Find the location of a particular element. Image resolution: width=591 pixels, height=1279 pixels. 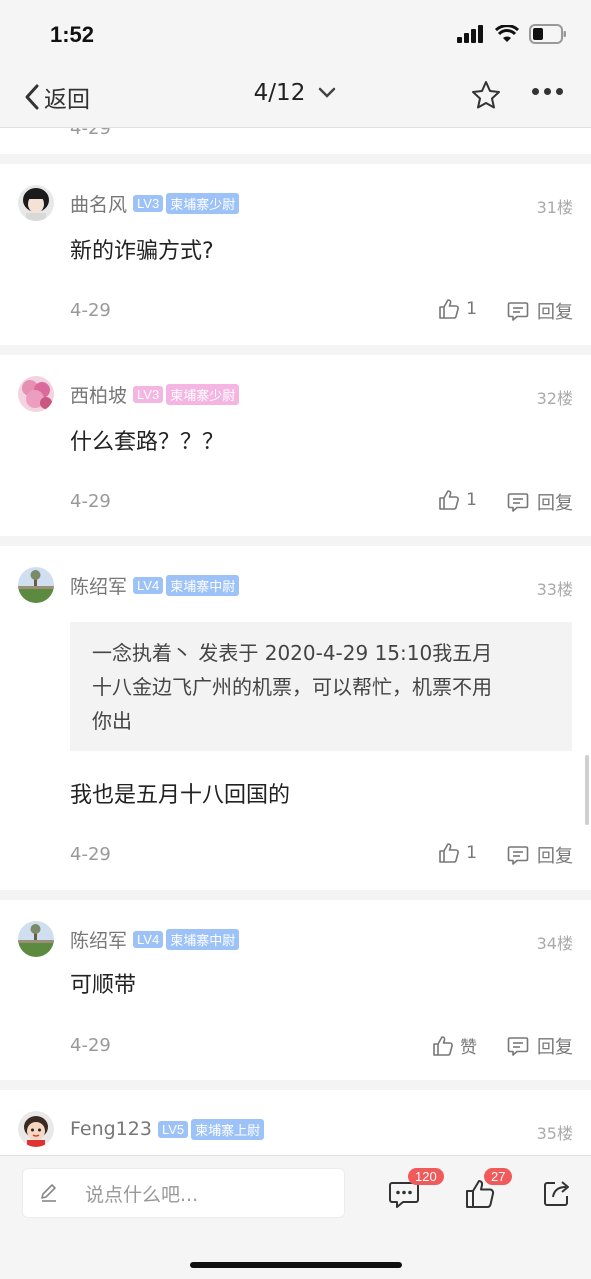

post-item: 陈绍军 LV4 柬埔寨中尉 34楼 可顺带 4-29 赞 回复 is located at coordinates (295, 995).